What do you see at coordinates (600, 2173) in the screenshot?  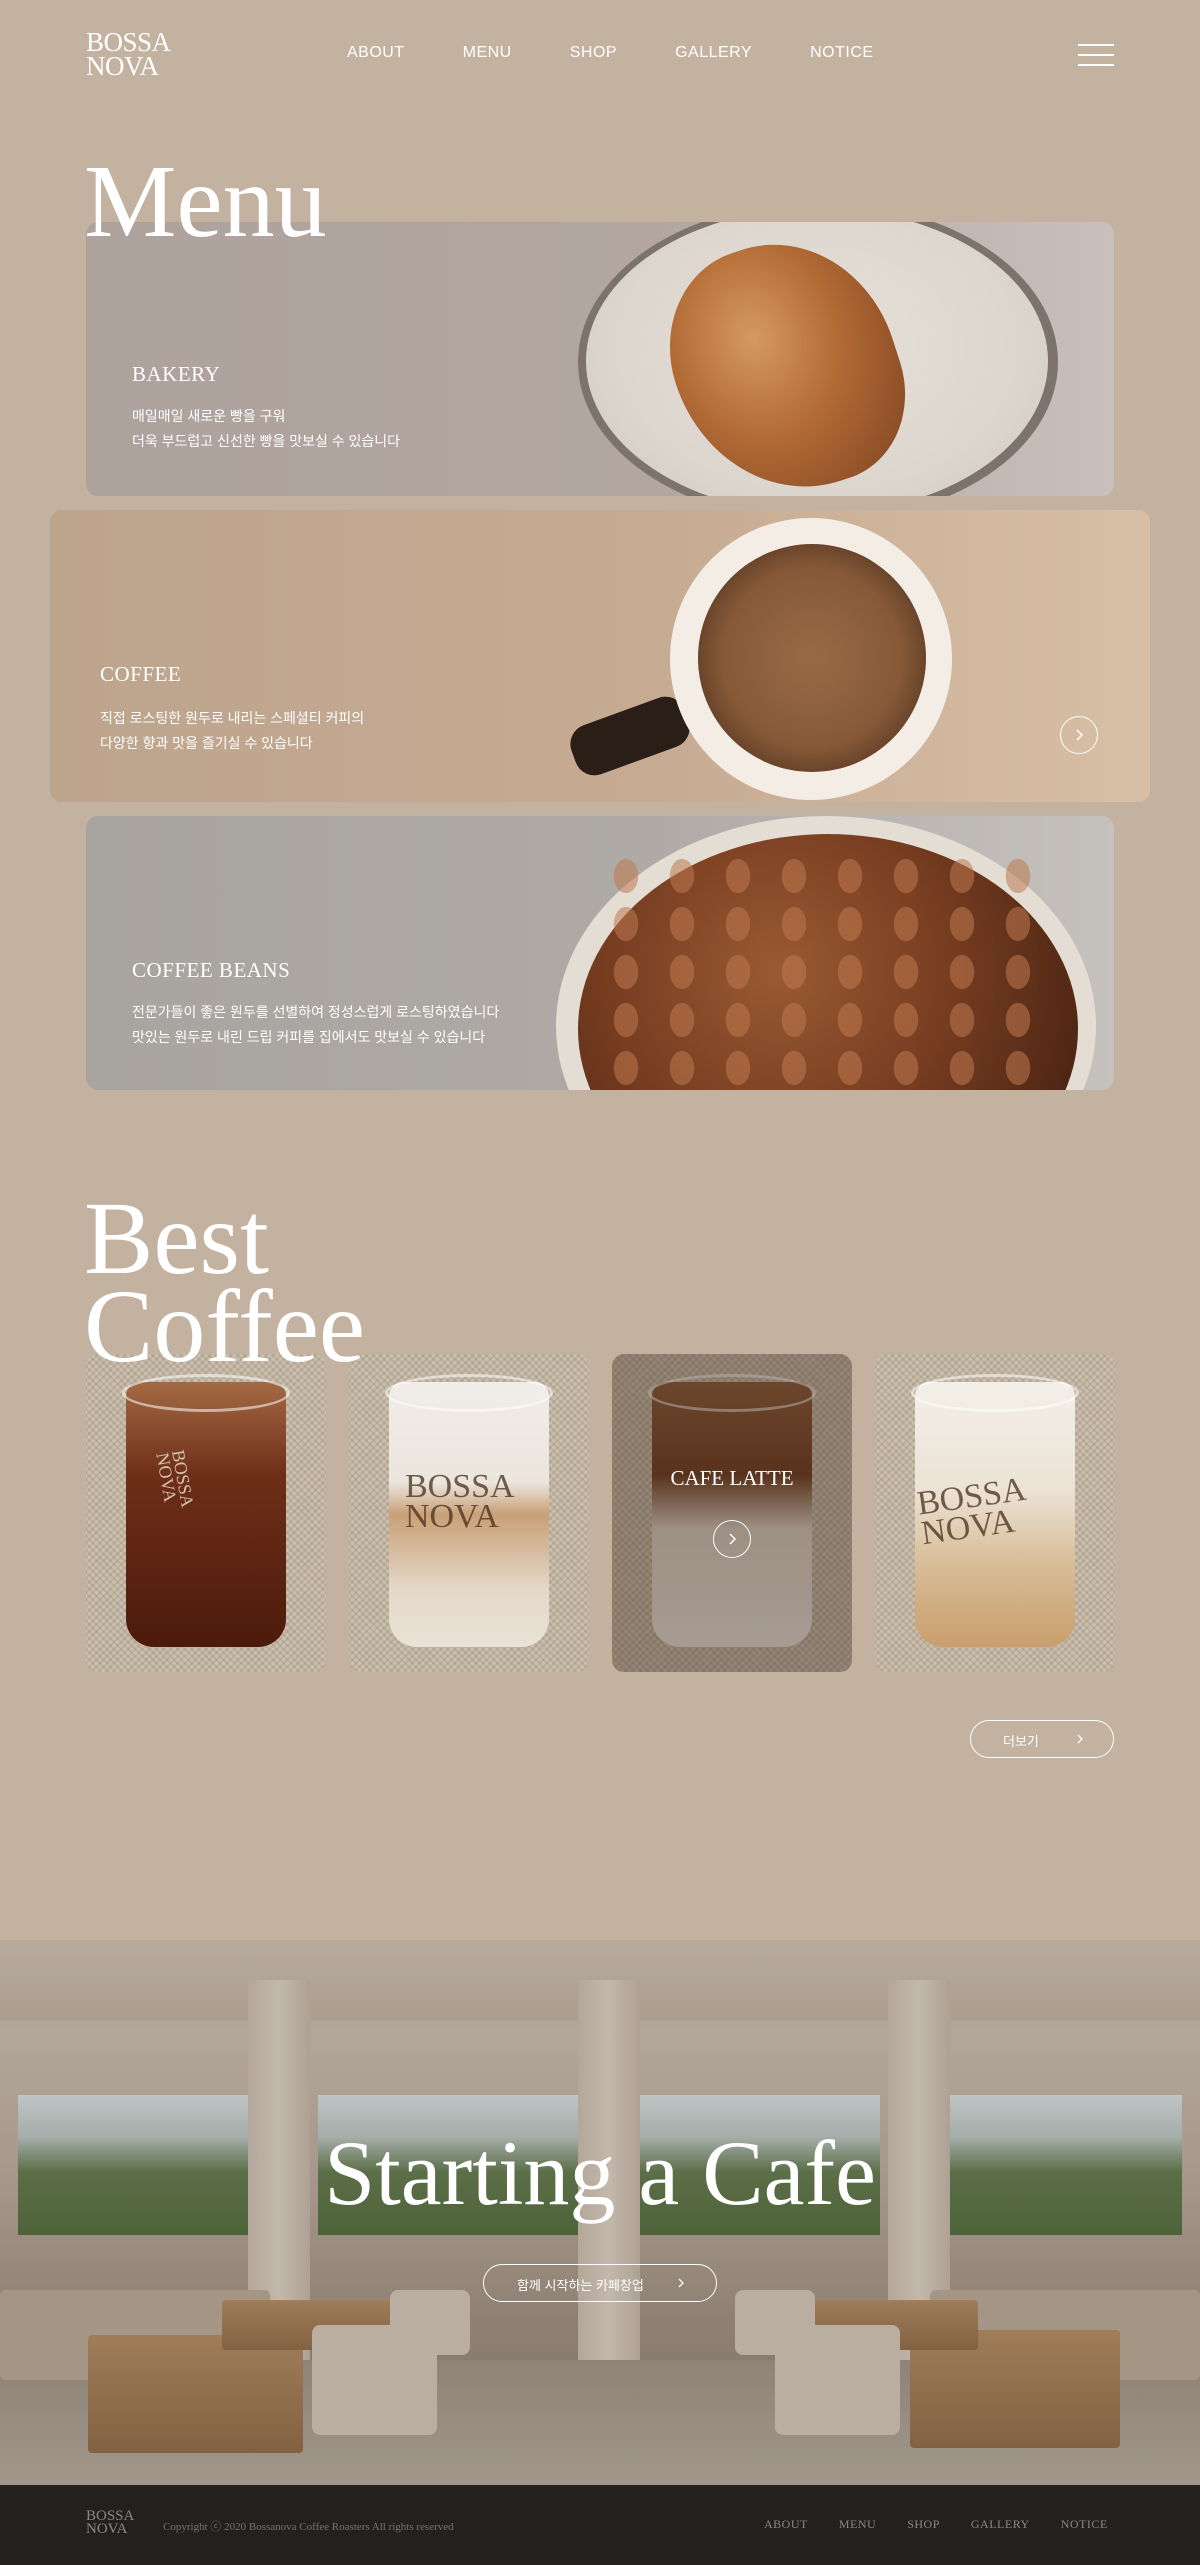 I see `cafe-hero-title: Starting a Cafe` at bounding box center [600, 2173].